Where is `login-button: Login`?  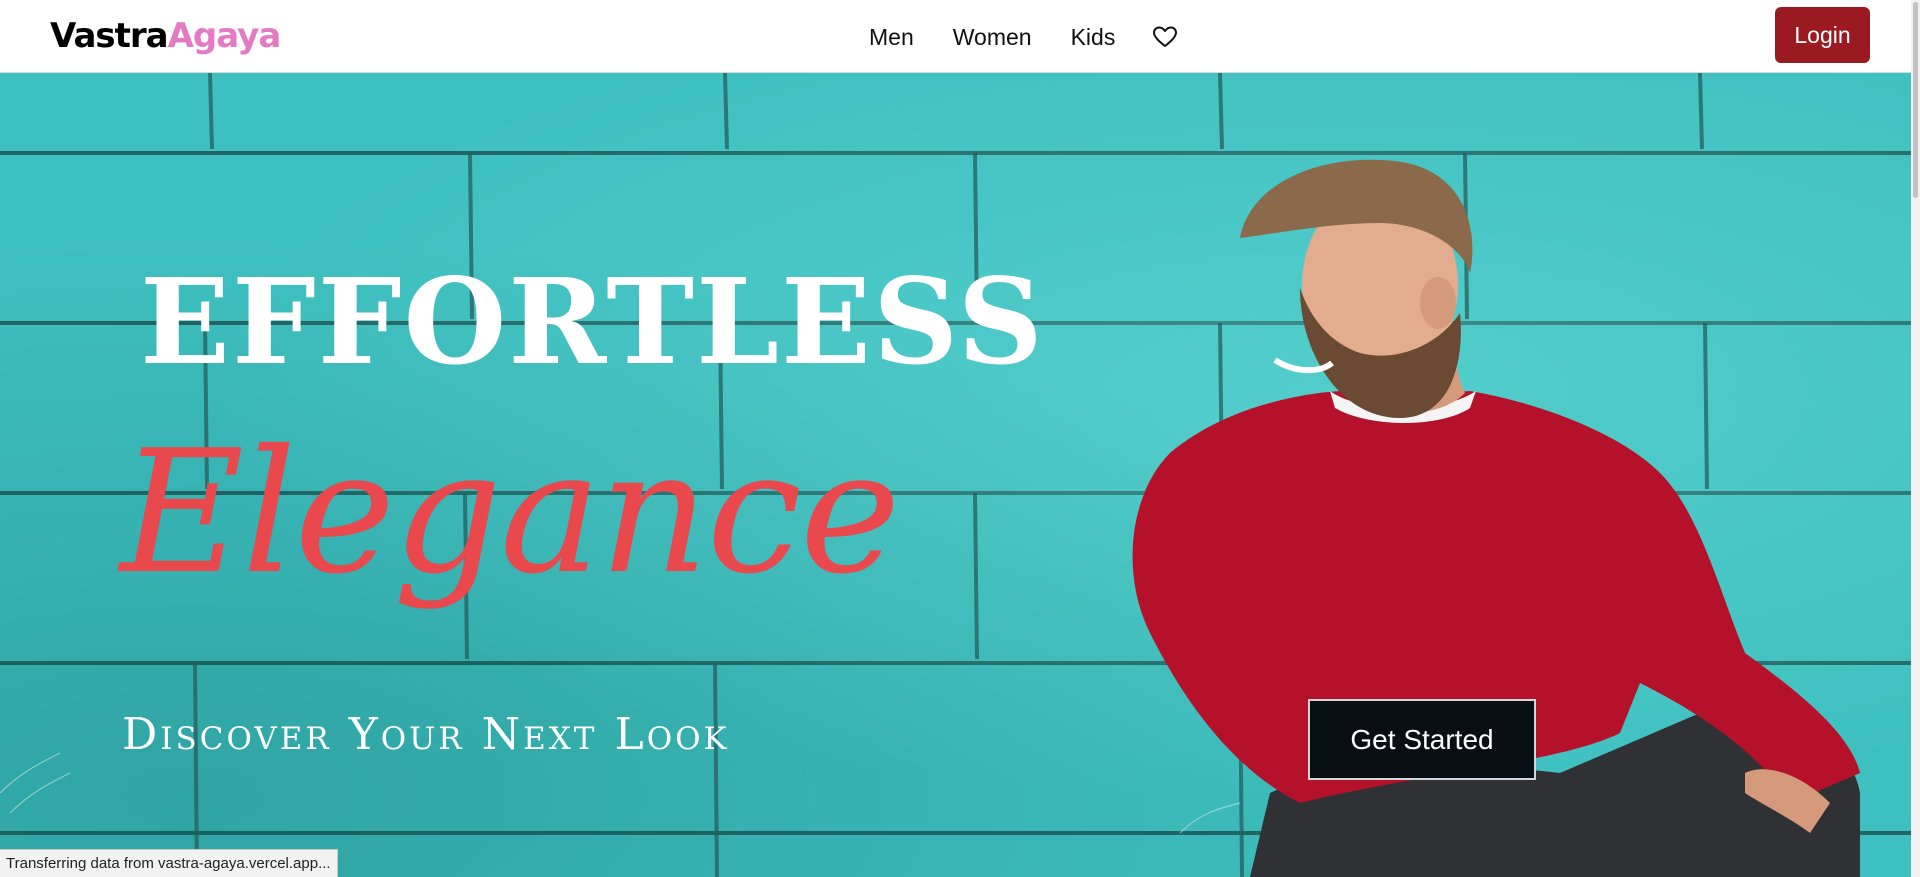 login-button: Login is located at coordinates (1822, 35).